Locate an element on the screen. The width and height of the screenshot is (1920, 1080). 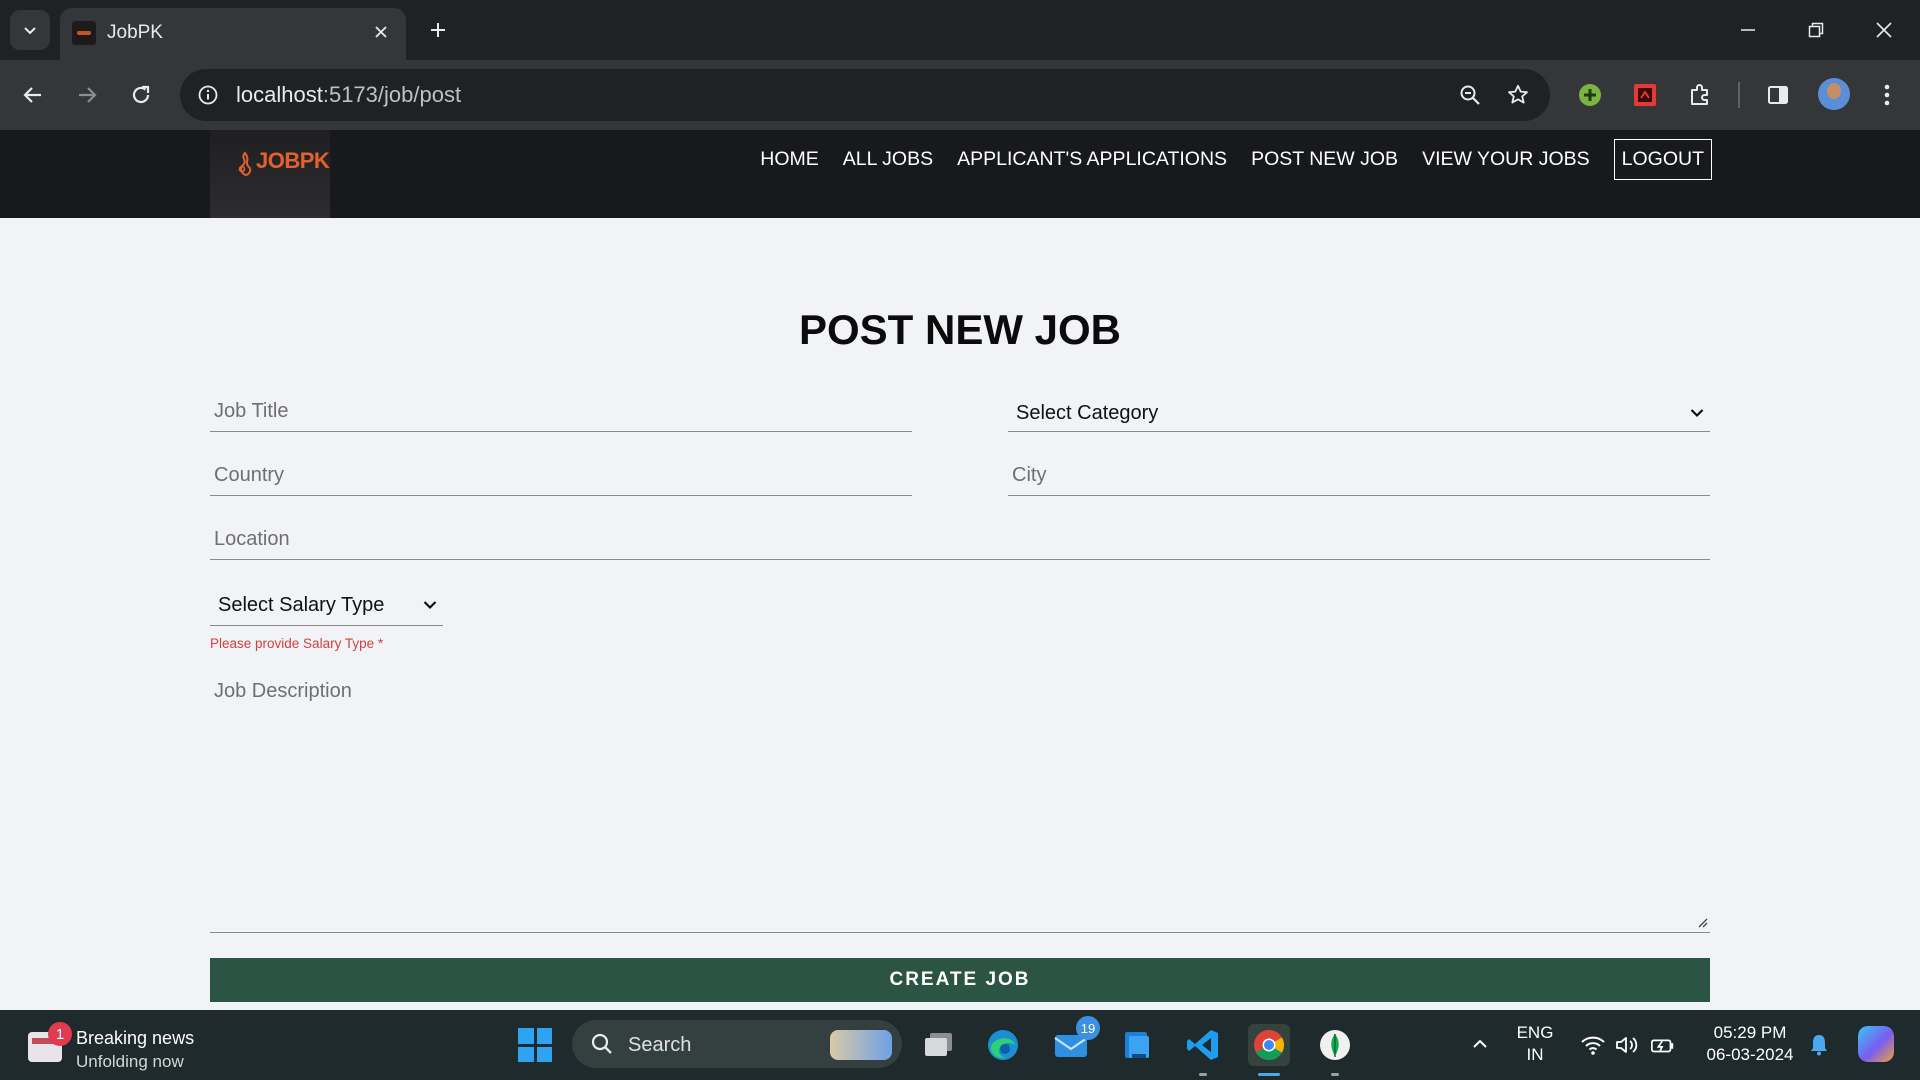
url-host: localhost is located at coordinates (279, 94).